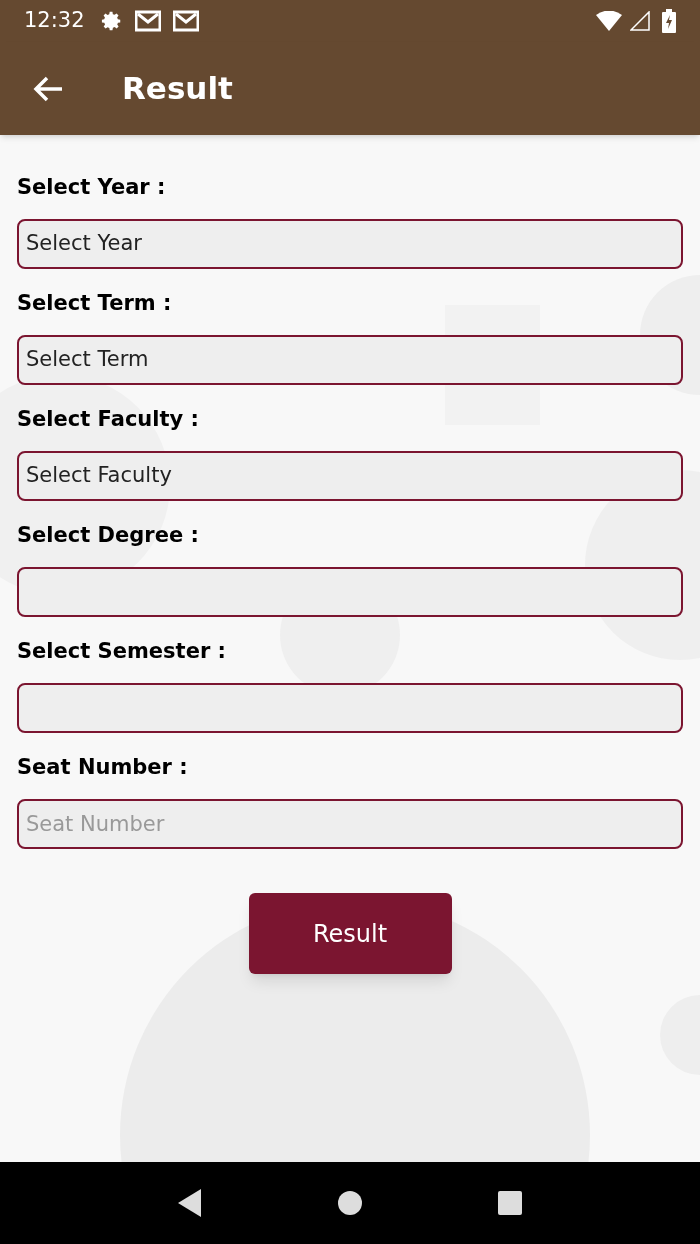  I want to click on app-bar-title: Result, so click(177, 89).